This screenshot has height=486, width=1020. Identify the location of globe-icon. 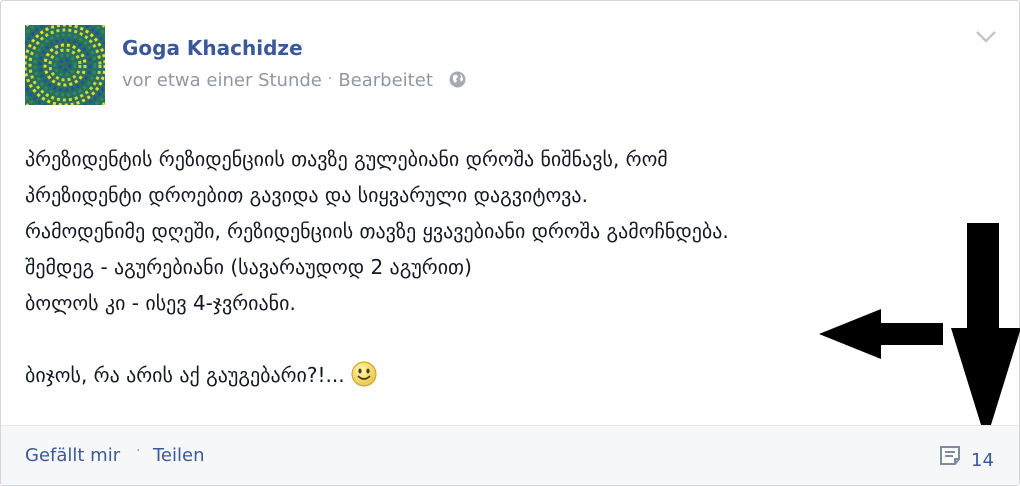
(457, 79).